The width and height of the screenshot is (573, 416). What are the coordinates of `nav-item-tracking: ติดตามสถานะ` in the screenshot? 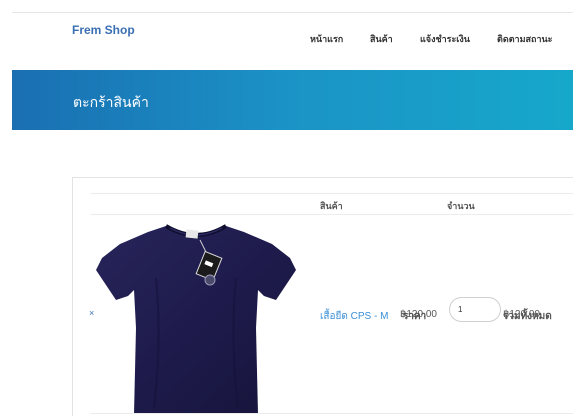 It's located at (525, 39).